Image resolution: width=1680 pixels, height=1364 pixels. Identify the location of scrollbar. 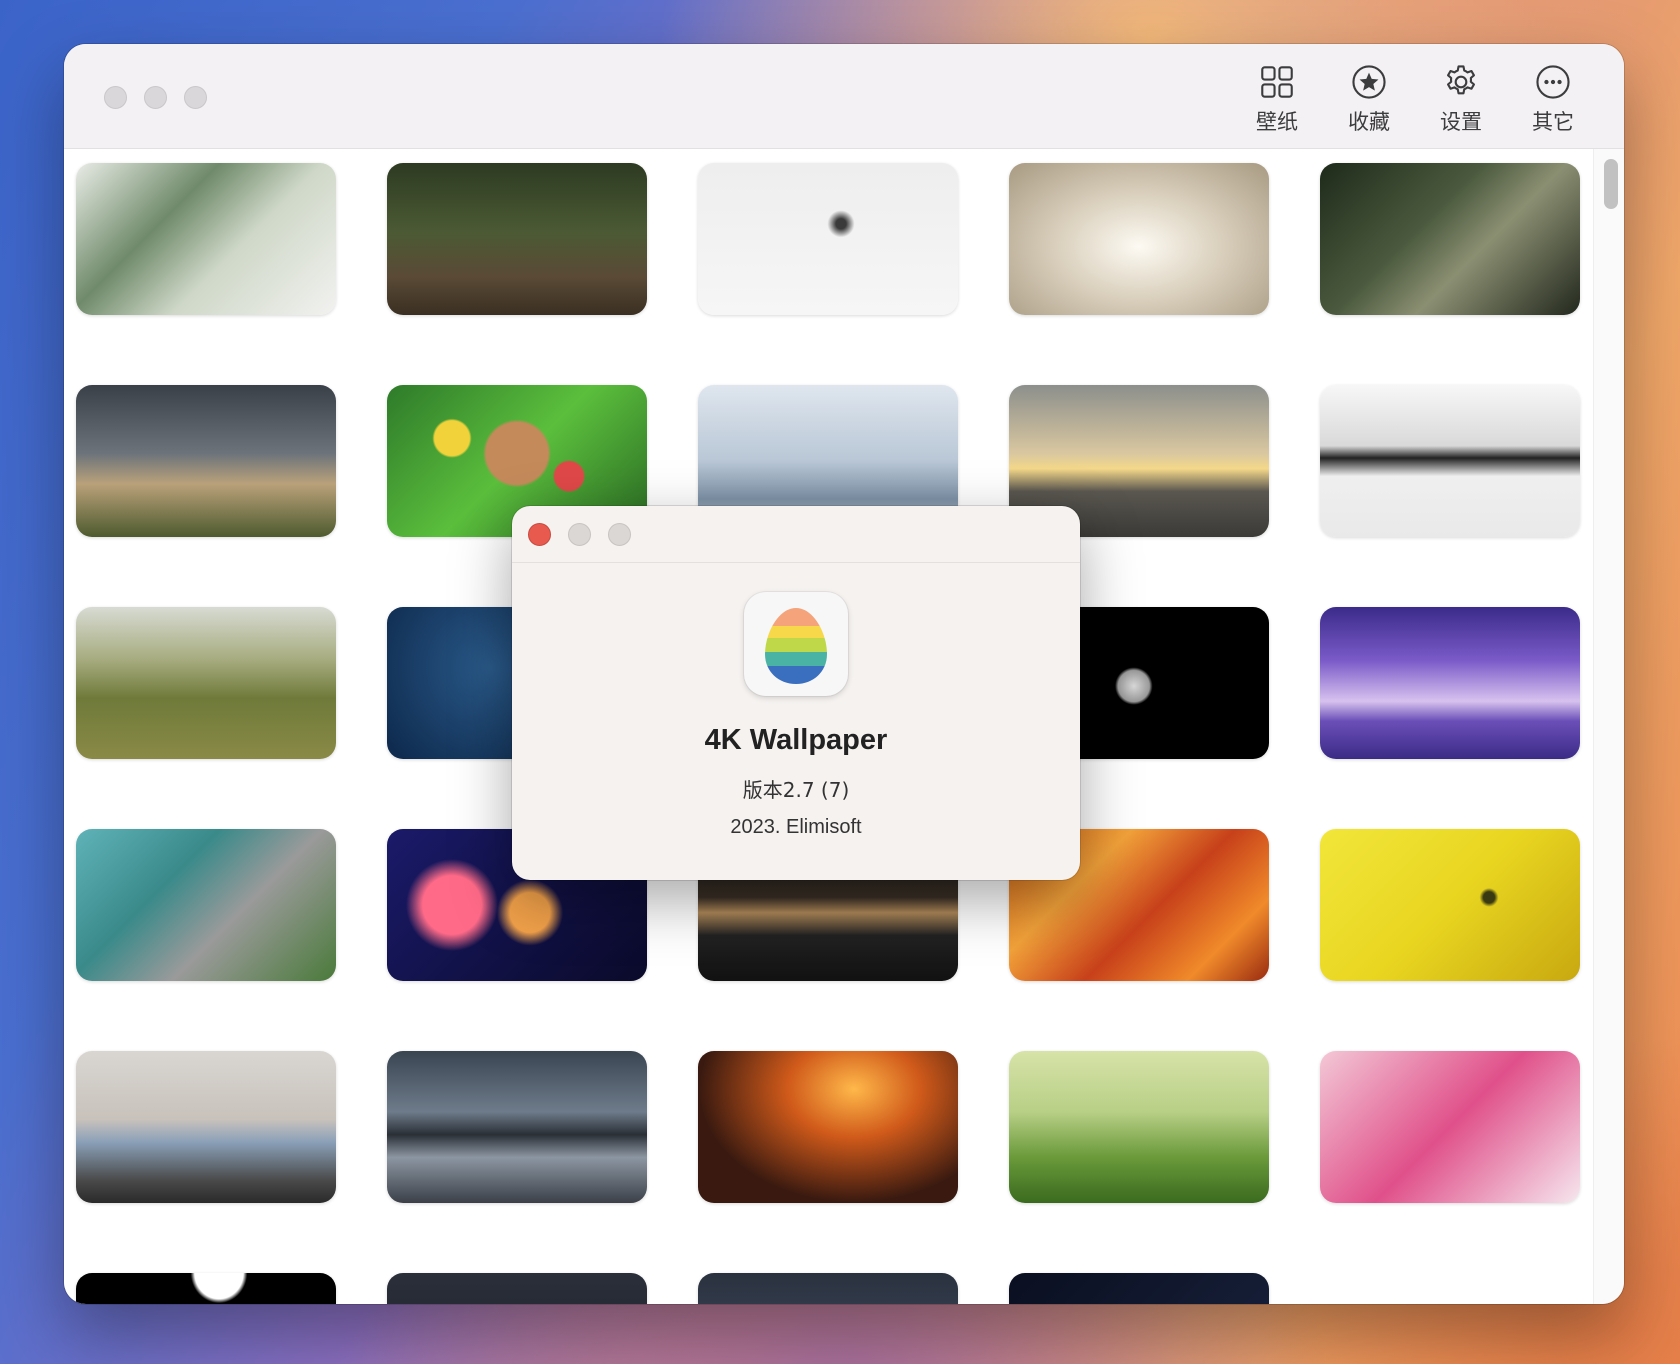
(1608, 726).